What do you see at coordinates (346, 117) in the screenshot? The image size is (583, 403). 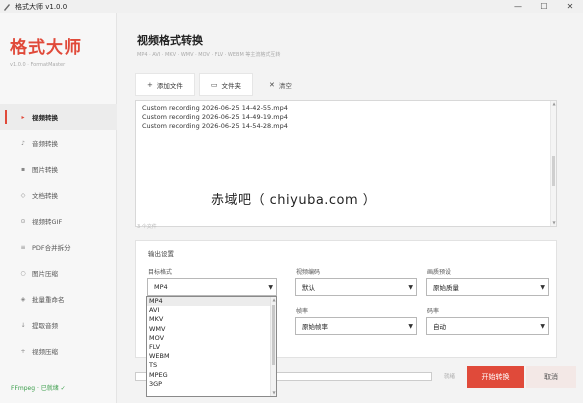 I see `list-item: Custom recording 2026-06-25 14-49-19.mp4` at bounding box center [346, 117].